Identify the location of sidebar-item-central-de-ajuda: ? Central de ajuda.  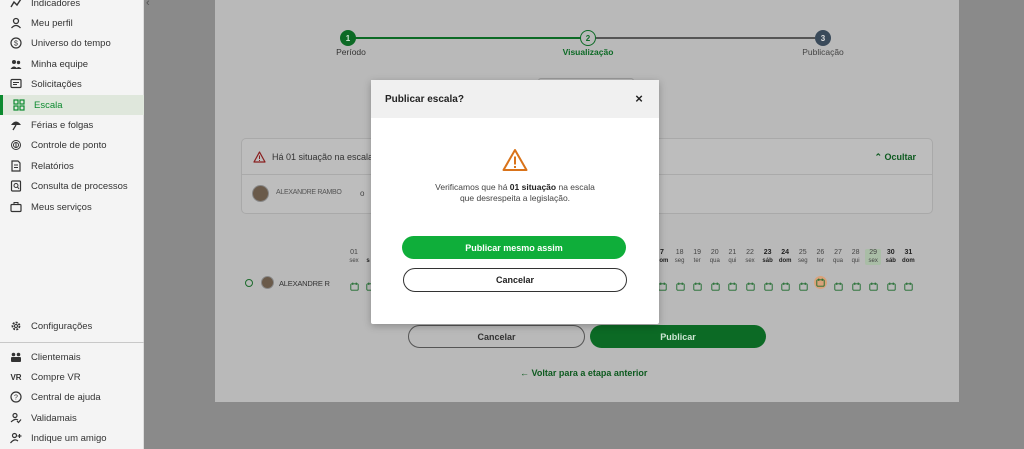
(72, 397).